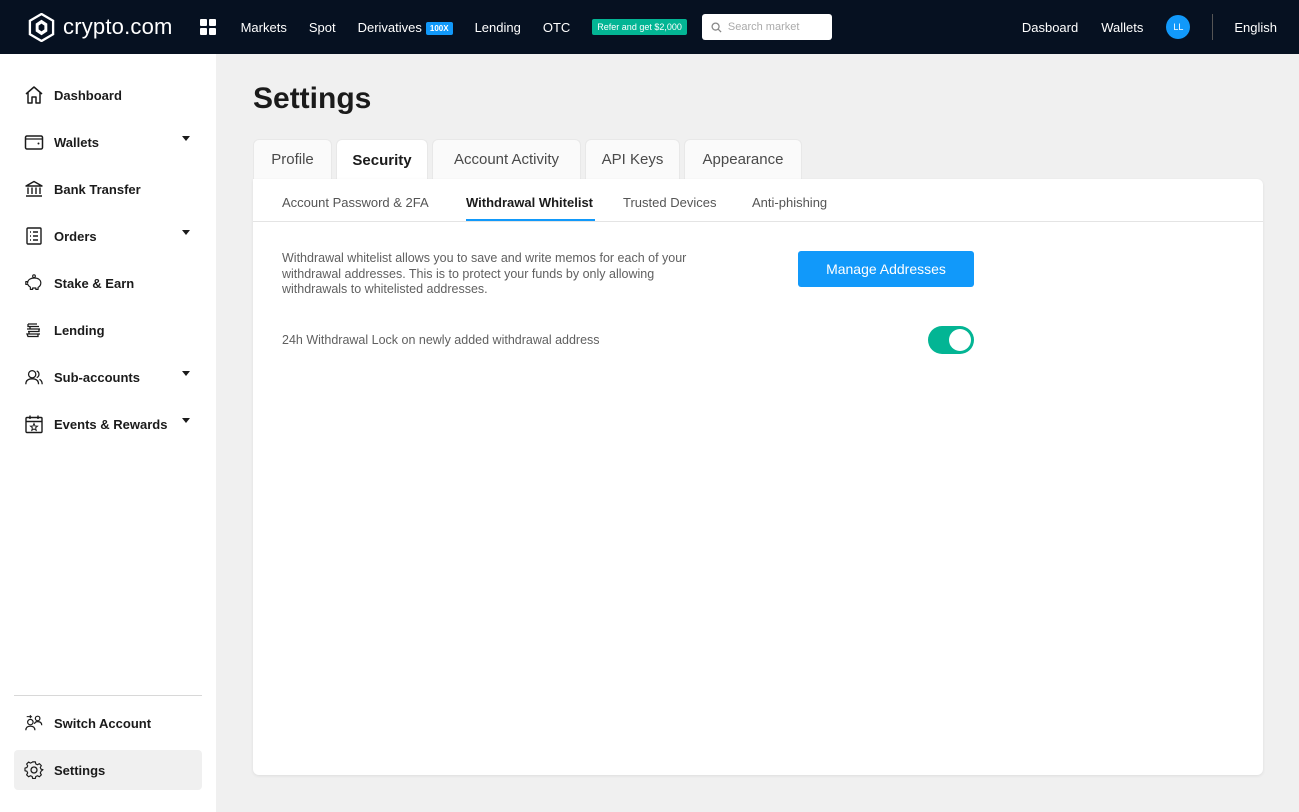  What do you see at coordinates (1160, 27) in the screenshot?
I see `user-nav: Dasboard Wallets LL English` at bounding box center [1160, 27].